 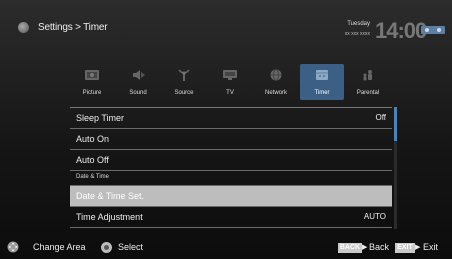 What do you see at coordinates (367, 75) in the screenshot?
I see `parental-icon` at bounding box center [367, 75].